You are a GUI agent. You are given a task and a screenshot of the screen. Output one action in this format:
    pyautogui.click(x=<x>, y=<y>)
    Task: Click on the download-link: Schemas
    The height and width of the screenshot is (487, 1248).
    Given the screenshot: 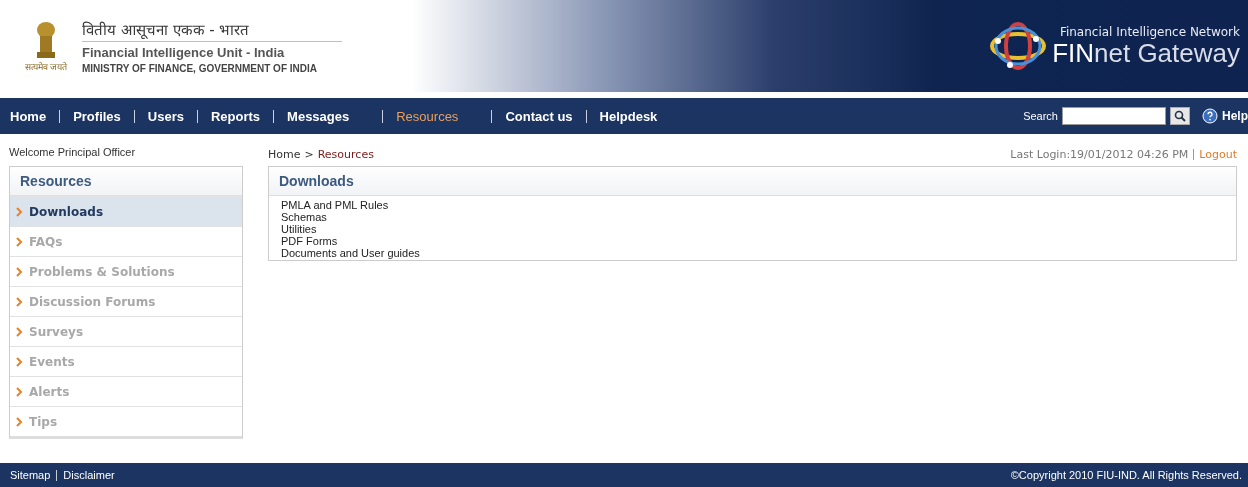 What is the action you would take?
    pyautogui.click(x=752, y=217)
    